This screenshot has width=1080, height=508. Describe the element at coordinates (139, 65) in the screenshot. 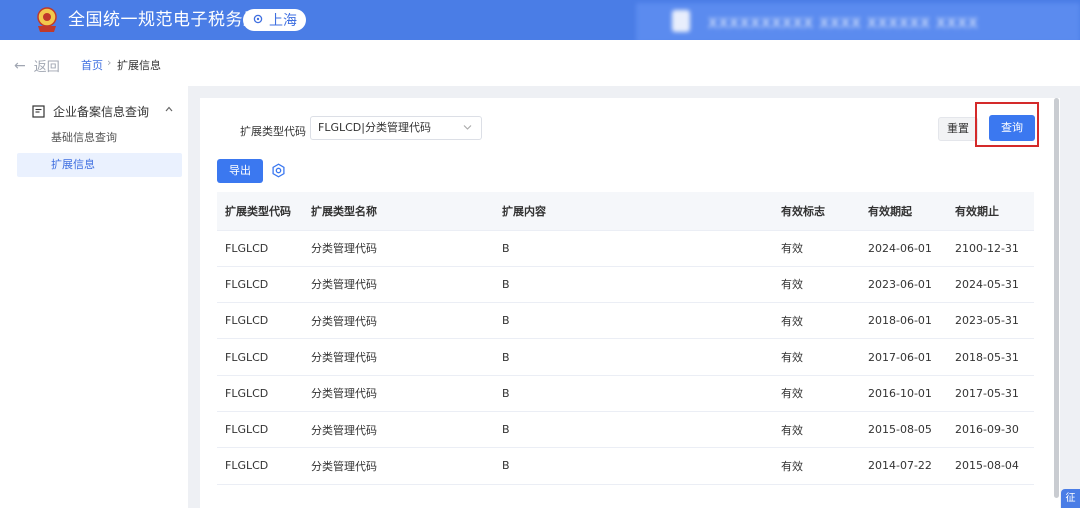

I see `breadcrumb-current: 扩展信息` at that location.